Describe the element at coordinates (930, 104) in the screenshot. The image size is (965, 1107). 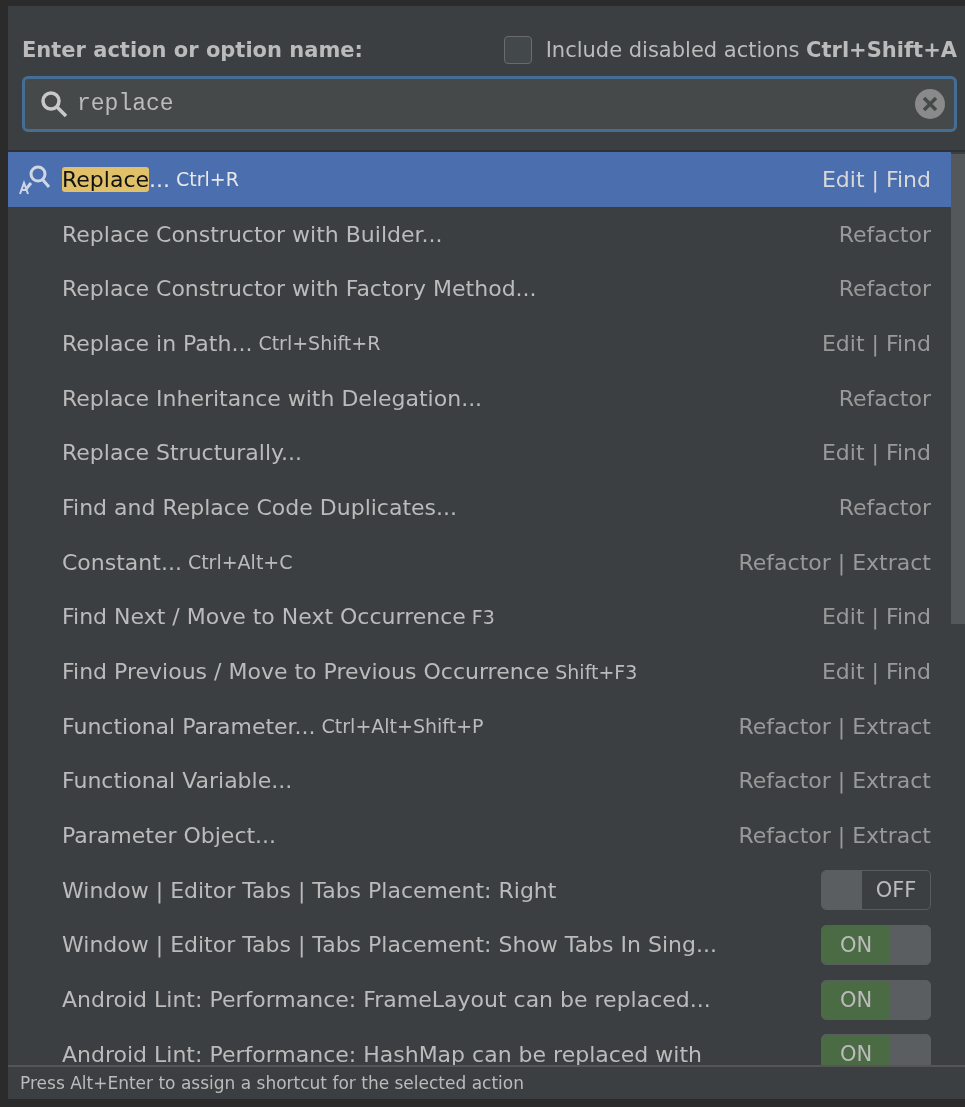
I see `clear-icon` at that location.